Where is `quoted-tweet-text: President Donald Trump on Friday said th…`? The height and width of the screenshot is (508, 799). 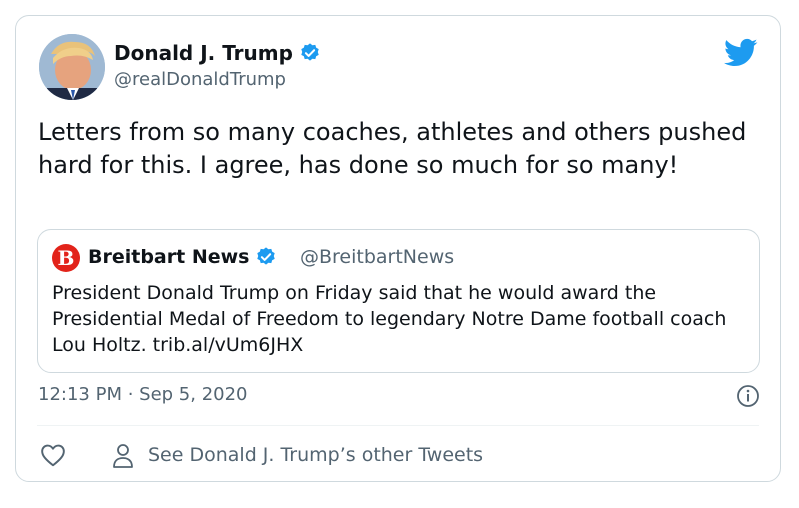 quoted-tweet-text: President Donald Trump on Friday said th… is located at coordinates (389, 319).